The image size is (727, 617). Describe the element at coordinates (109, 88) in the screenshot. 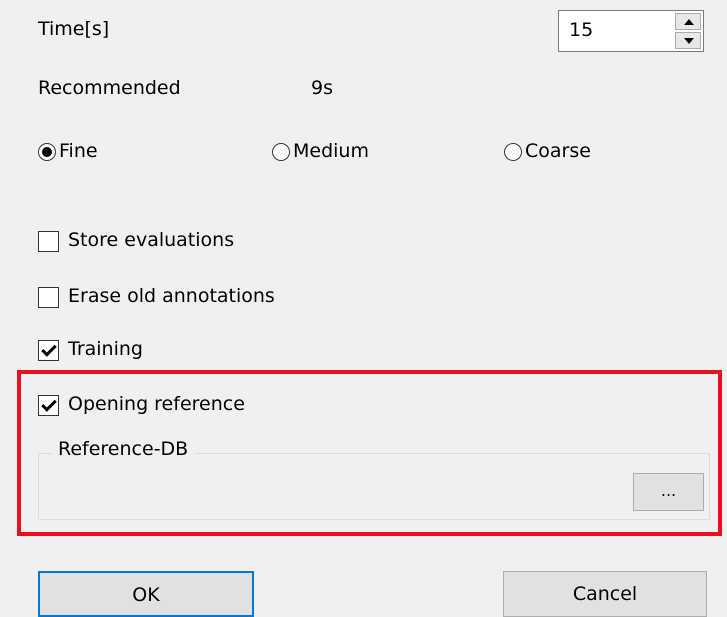

I see `recommended-label: Recommended` at that location.